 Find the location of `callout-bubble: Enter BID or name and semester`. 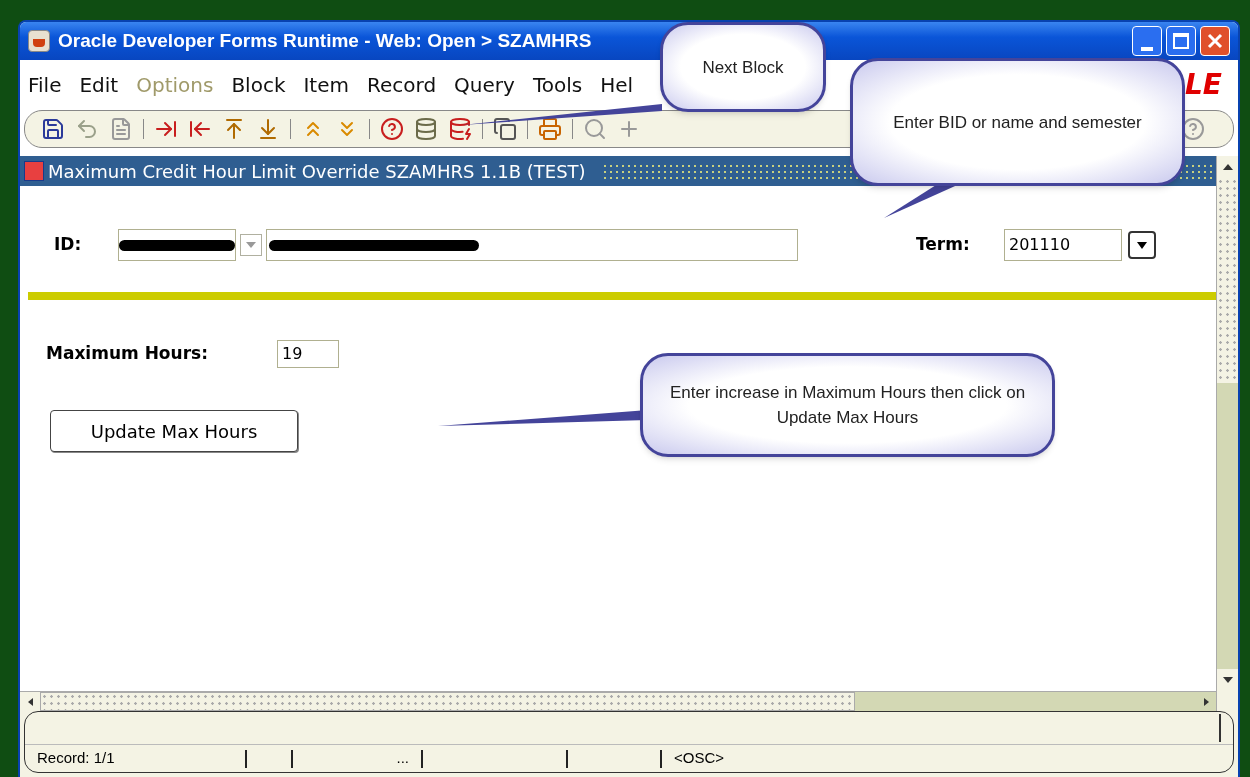

callout-bubble: Enter BID or name and semester is located at coordinates (1017, 122).